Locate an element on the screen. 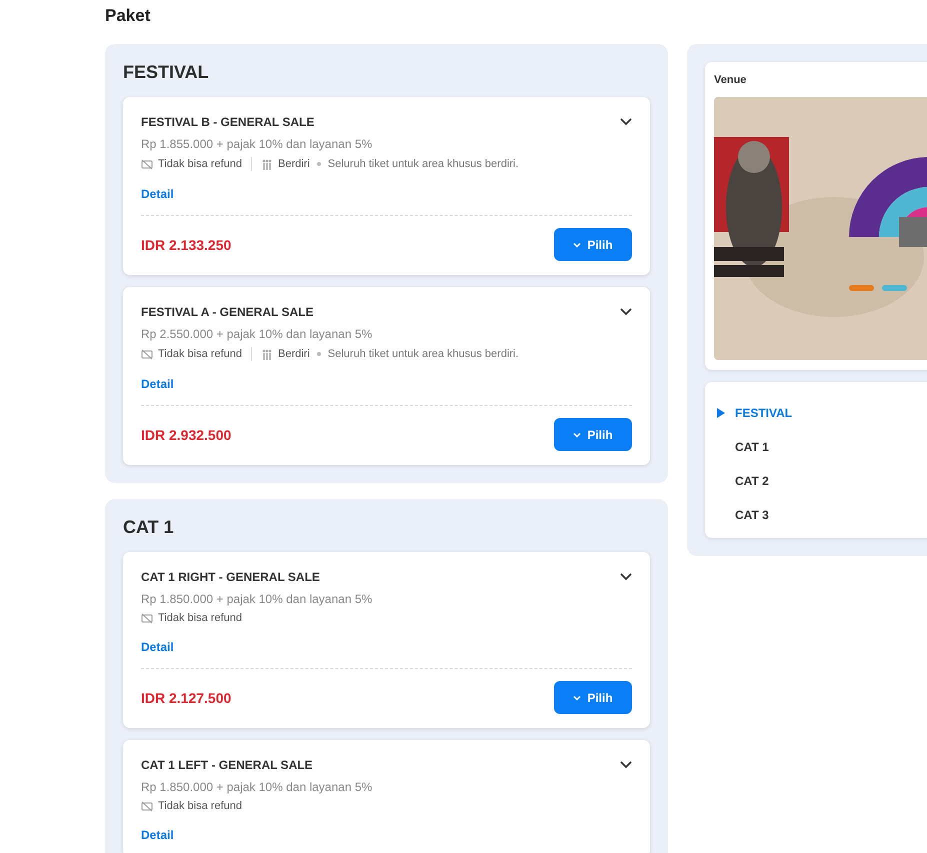  total-price: IDR 2.133.250 is located at coordinates (186, 244).